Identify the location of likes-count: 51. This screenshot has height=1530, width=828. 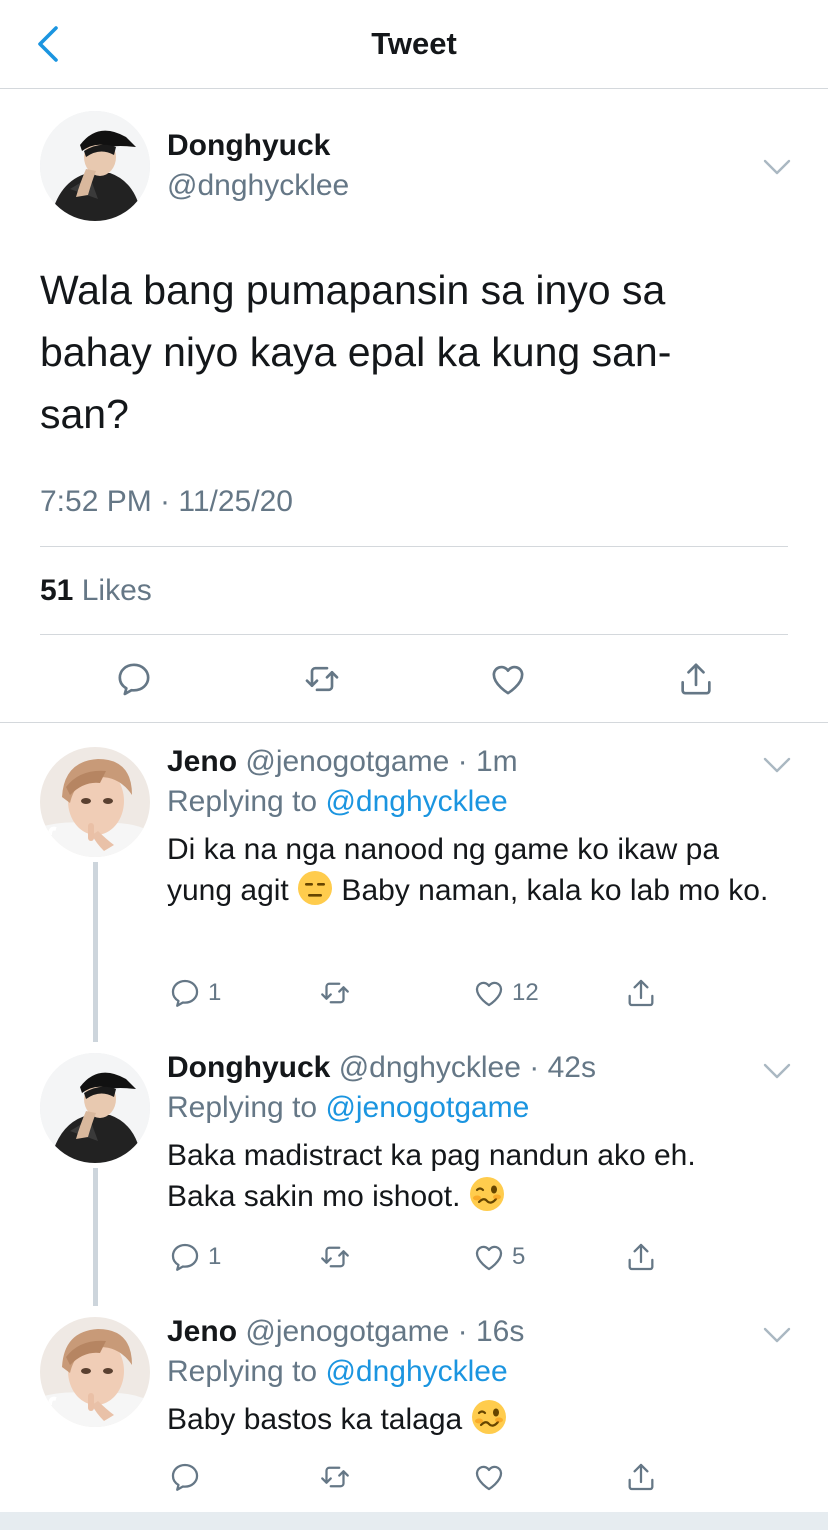
(57, 590).